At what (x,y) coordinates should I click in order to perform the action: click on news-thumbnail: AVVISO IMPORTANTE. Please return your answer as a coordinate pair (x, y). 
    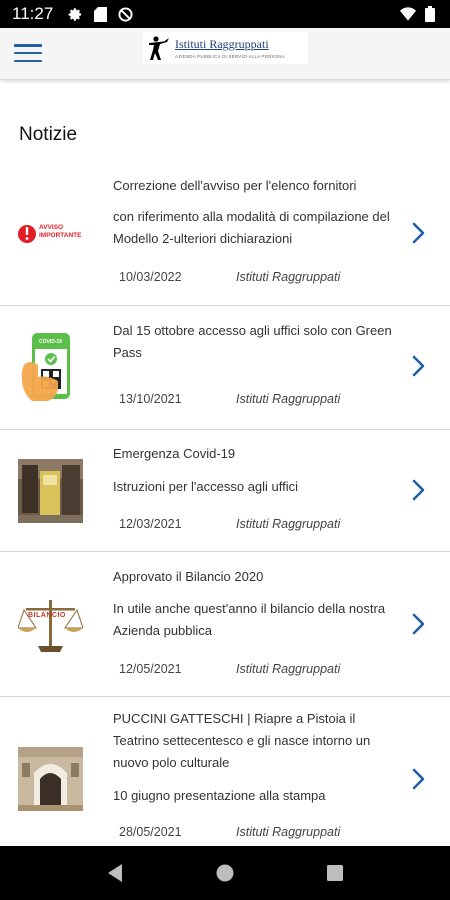
    Looking at the image, I should click on (50, 234).